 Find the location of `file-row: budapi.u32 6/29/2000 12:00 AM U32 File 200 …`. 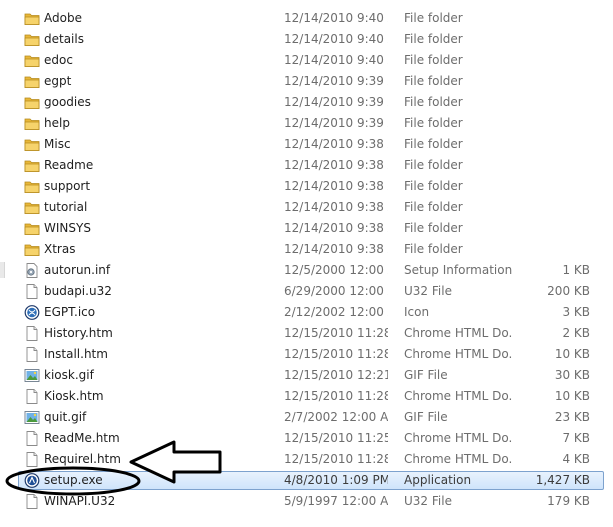

file-row: budapi.u32 6/29/2000 12:00 AM U32 File 200 … is located at coordinates (306, 291).